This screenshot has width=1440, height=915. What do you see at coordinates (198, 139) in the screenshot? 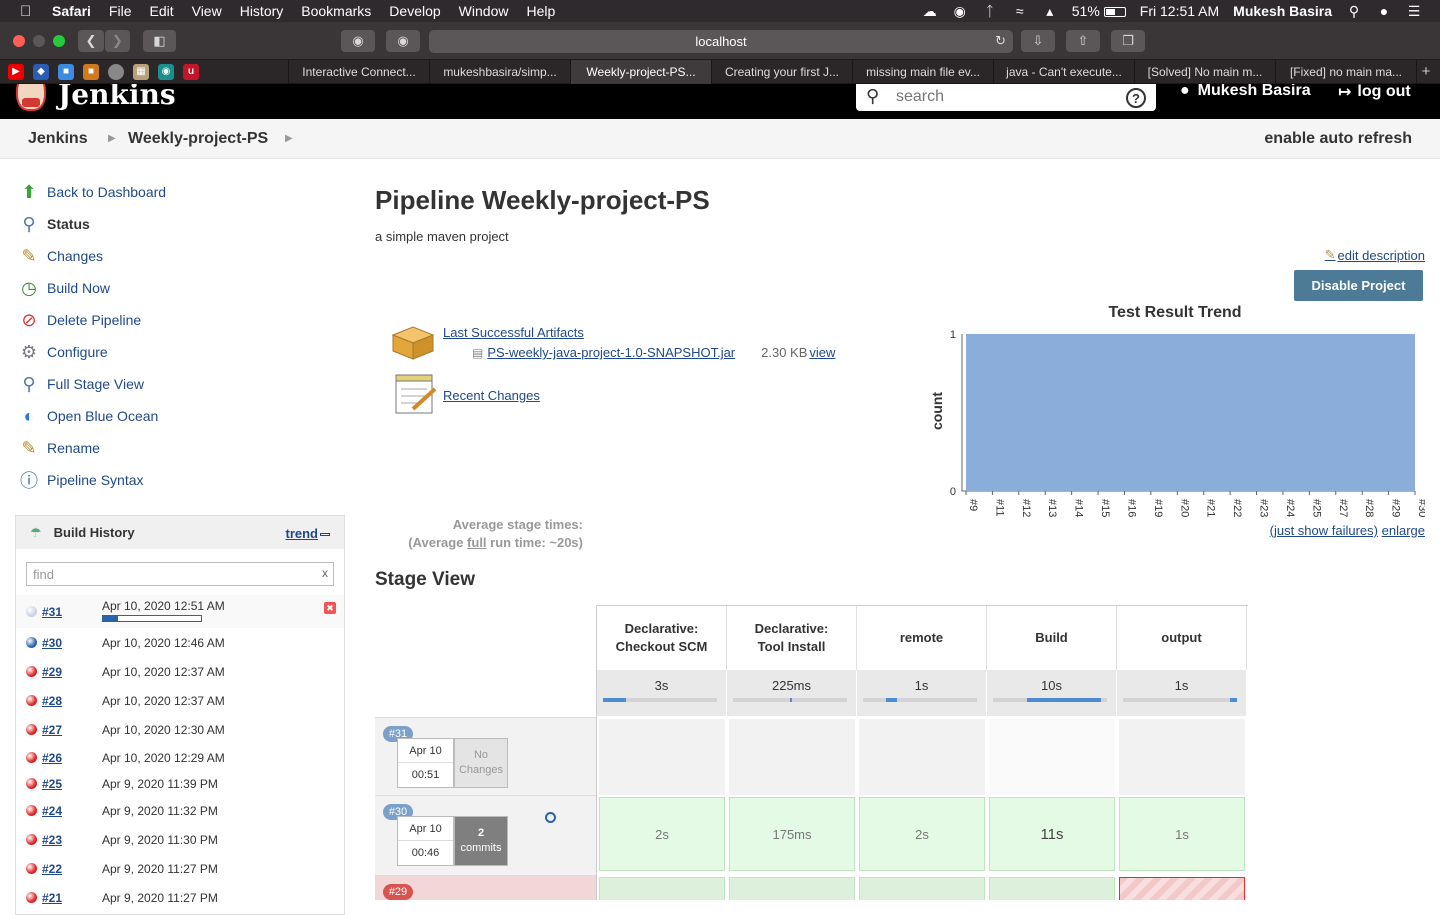
I see `breadcrumb-project: Weekly-project-PS` at bounding box center [198, 139].